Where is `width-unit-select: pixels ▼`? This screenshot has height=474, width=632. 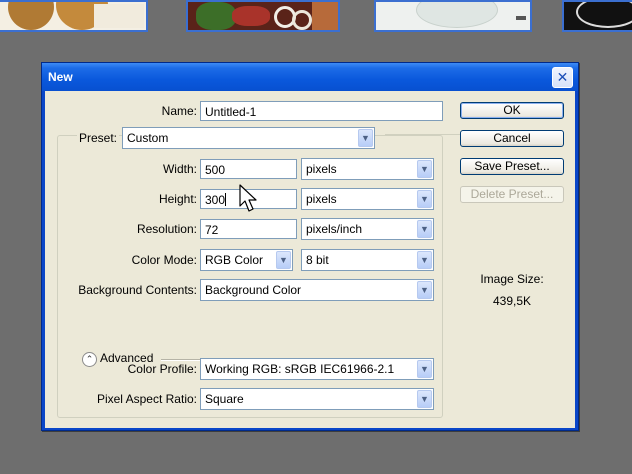 width-unit-select: pixels ▼ is located at coordinates (367, 169).